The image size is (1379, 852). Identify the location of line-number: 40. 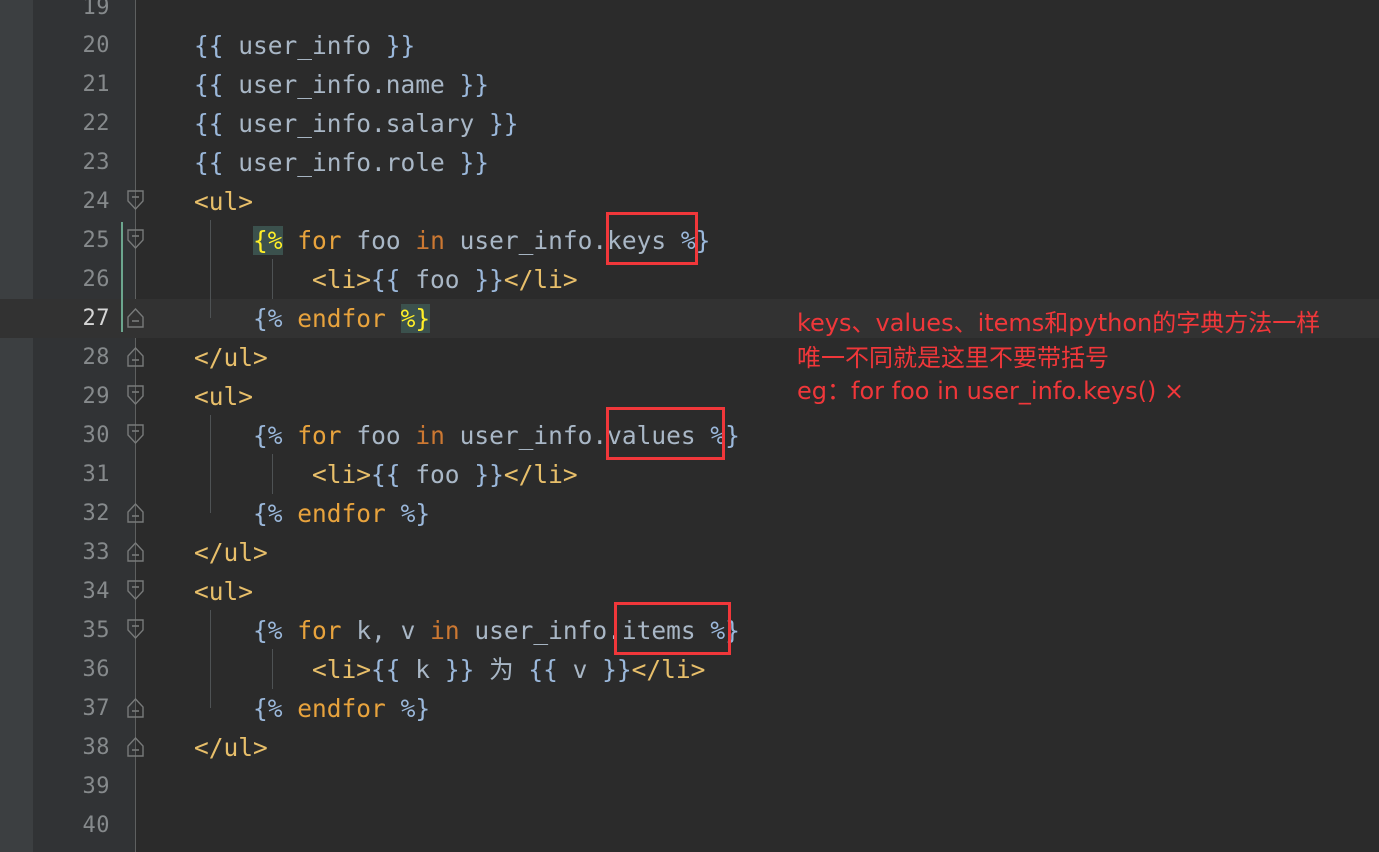
(96, 825).